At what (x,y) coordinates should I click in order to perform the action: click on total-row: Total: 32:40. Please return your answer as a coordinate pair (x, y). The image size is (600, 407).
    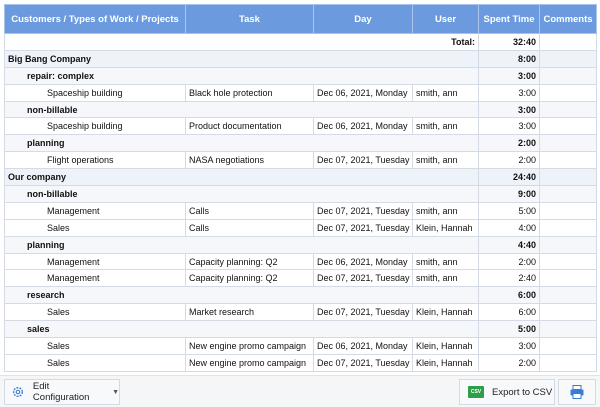
    Looking at the image, I should click on (300, 42).